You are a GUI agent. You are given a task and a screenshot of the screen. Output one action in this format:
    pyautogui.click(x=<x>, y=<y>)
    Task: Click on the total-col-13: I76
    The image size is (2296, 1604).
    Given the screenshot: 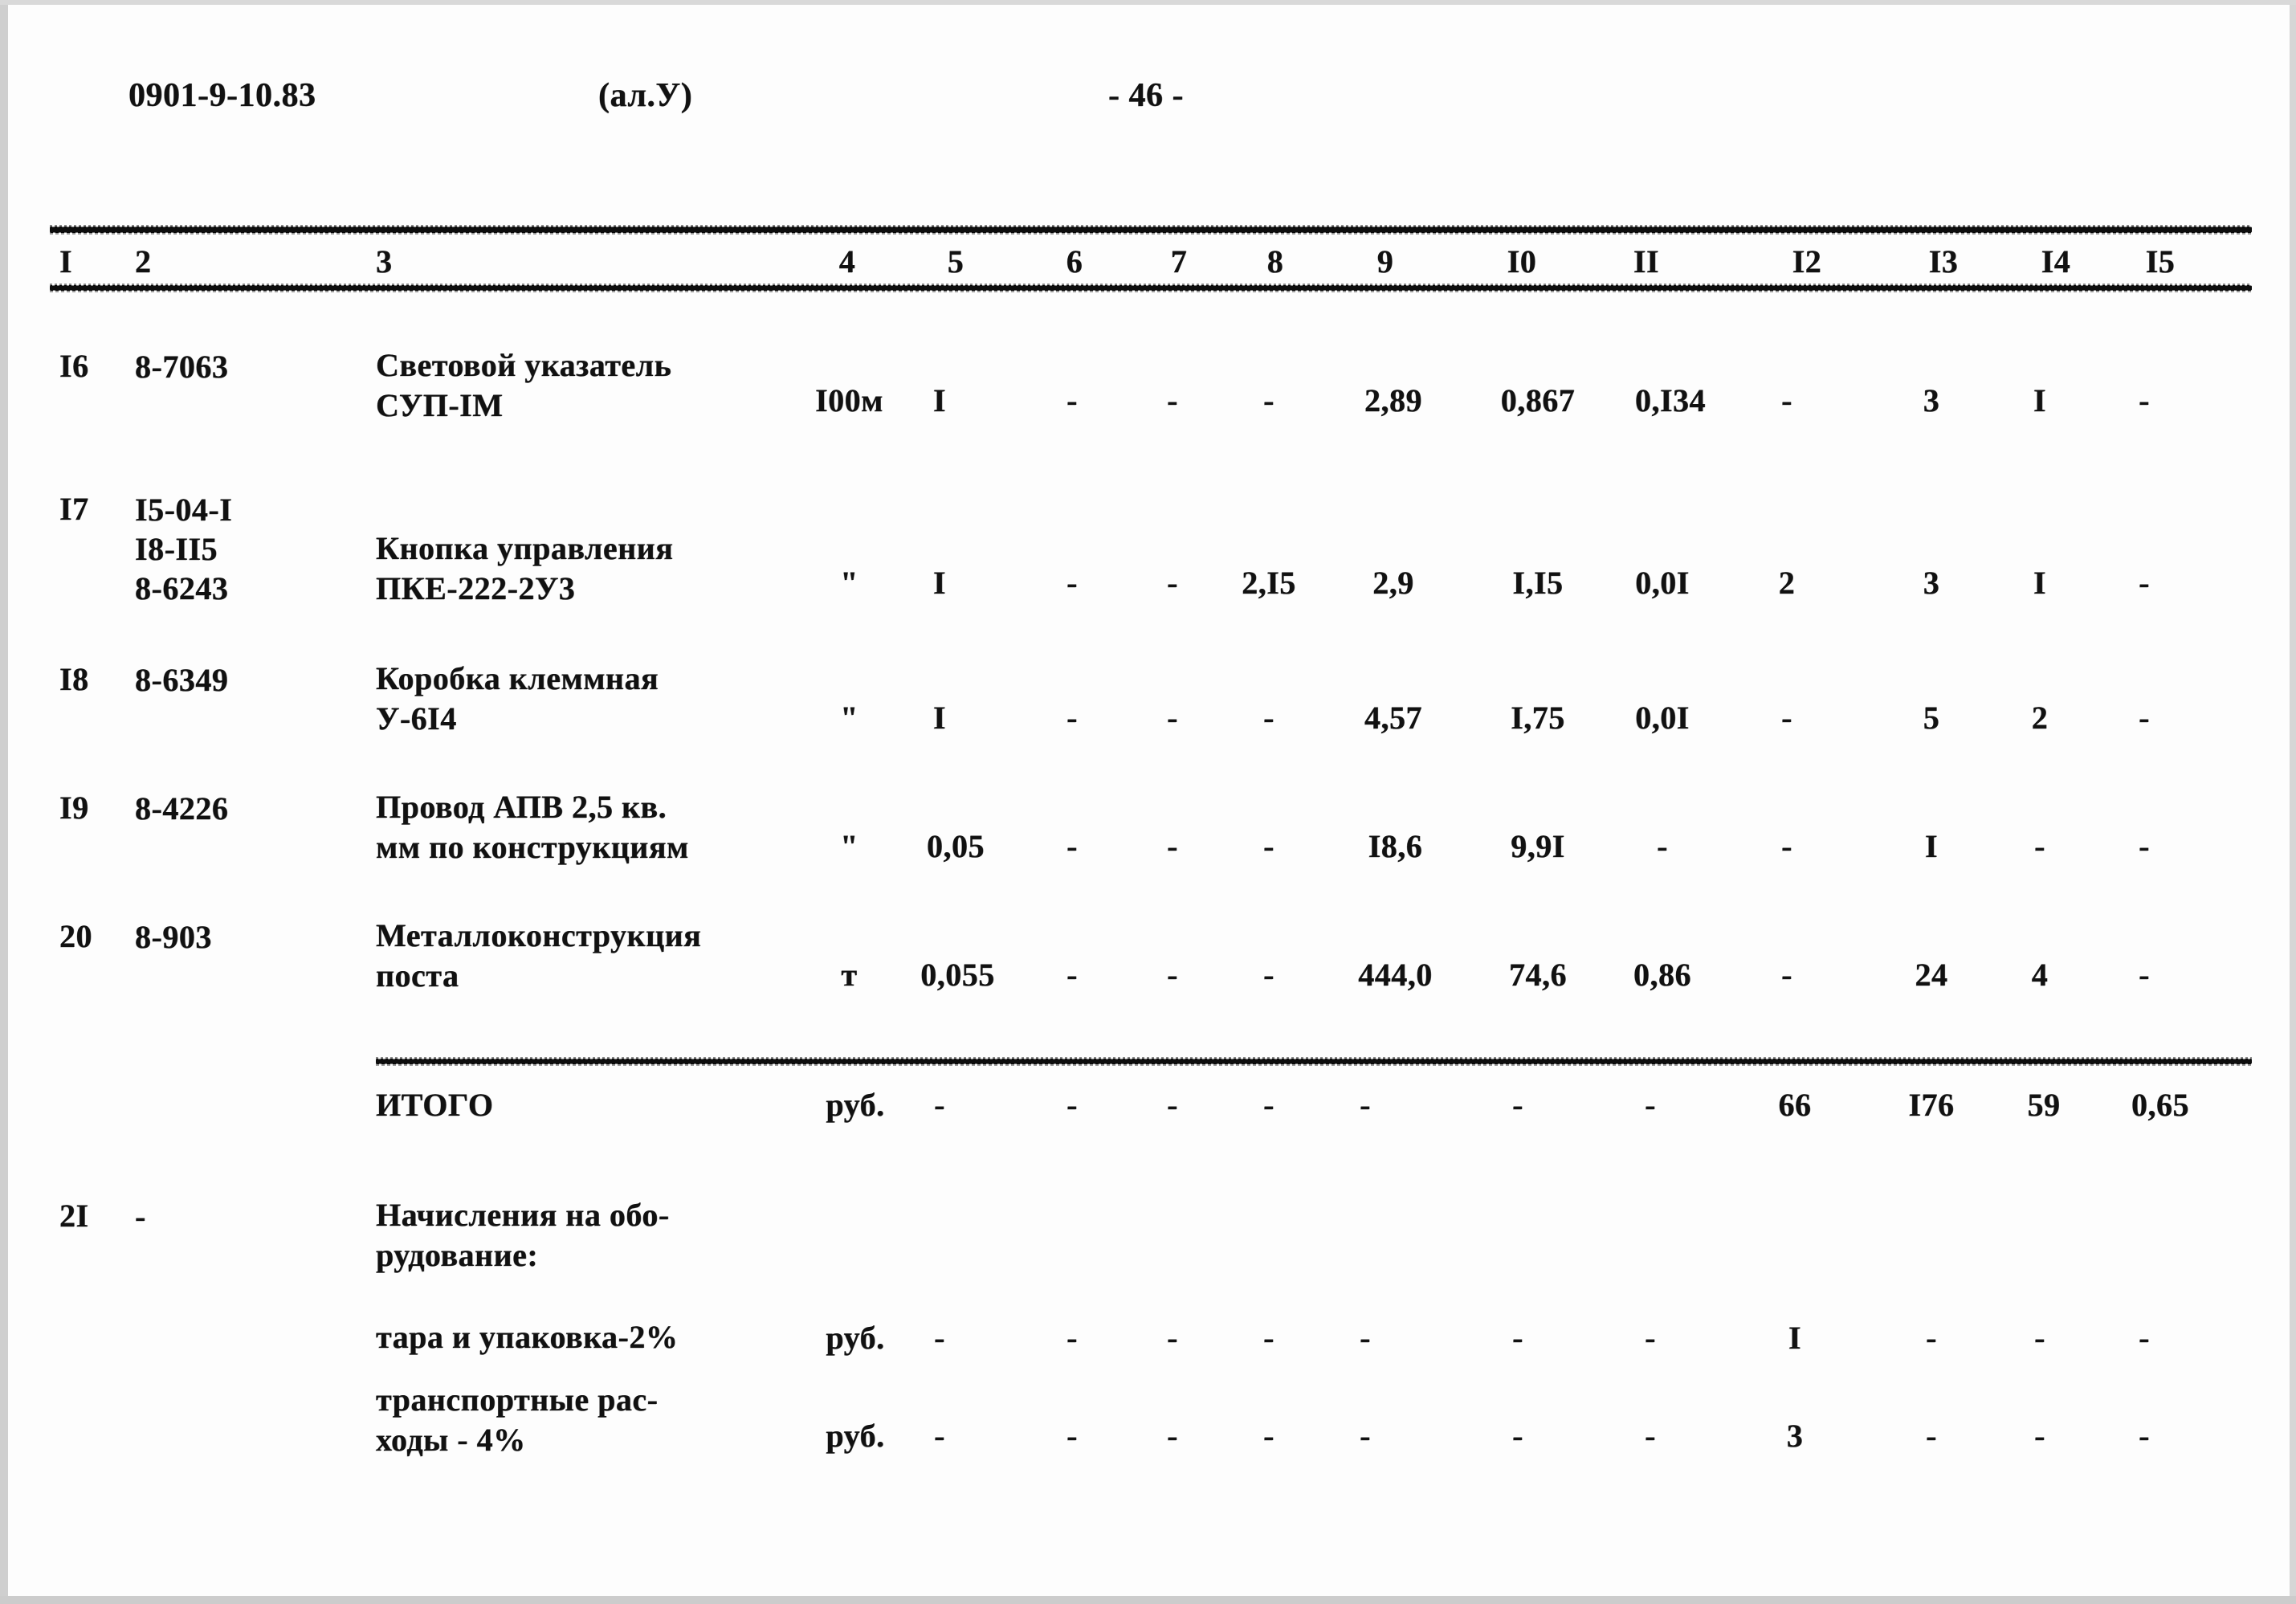 What is the action you would take?
    pyautogui.click(x=1931, y=1105)
    